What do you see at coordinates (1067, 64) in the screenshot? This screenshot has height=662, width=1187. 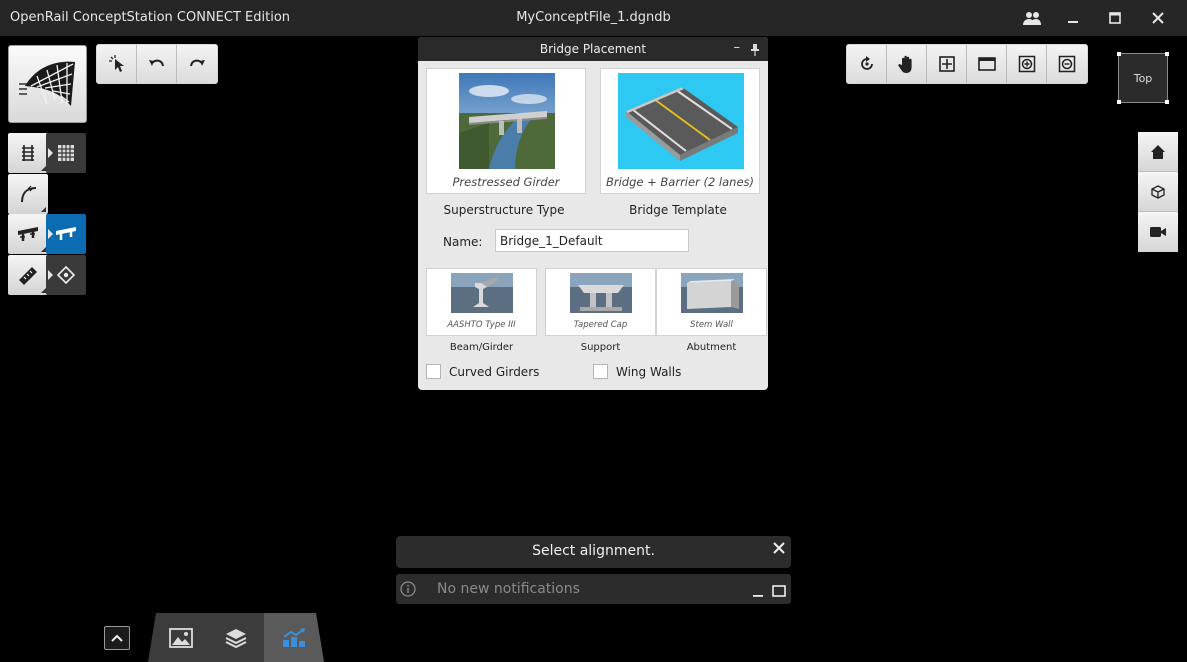 I see `zoom-out-icon` at bounding box center [1067, 64].